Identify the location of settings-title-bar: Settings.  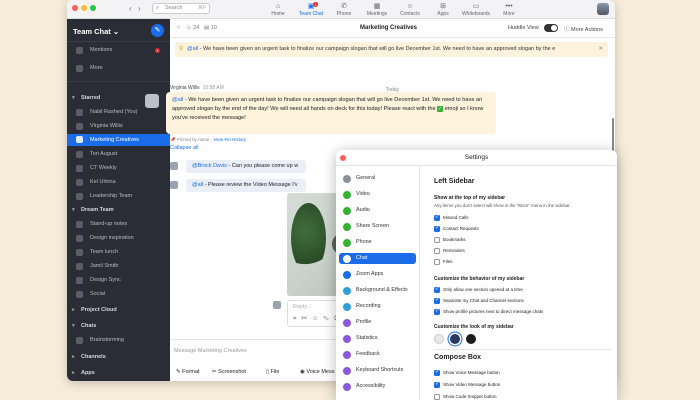
(476, 158).